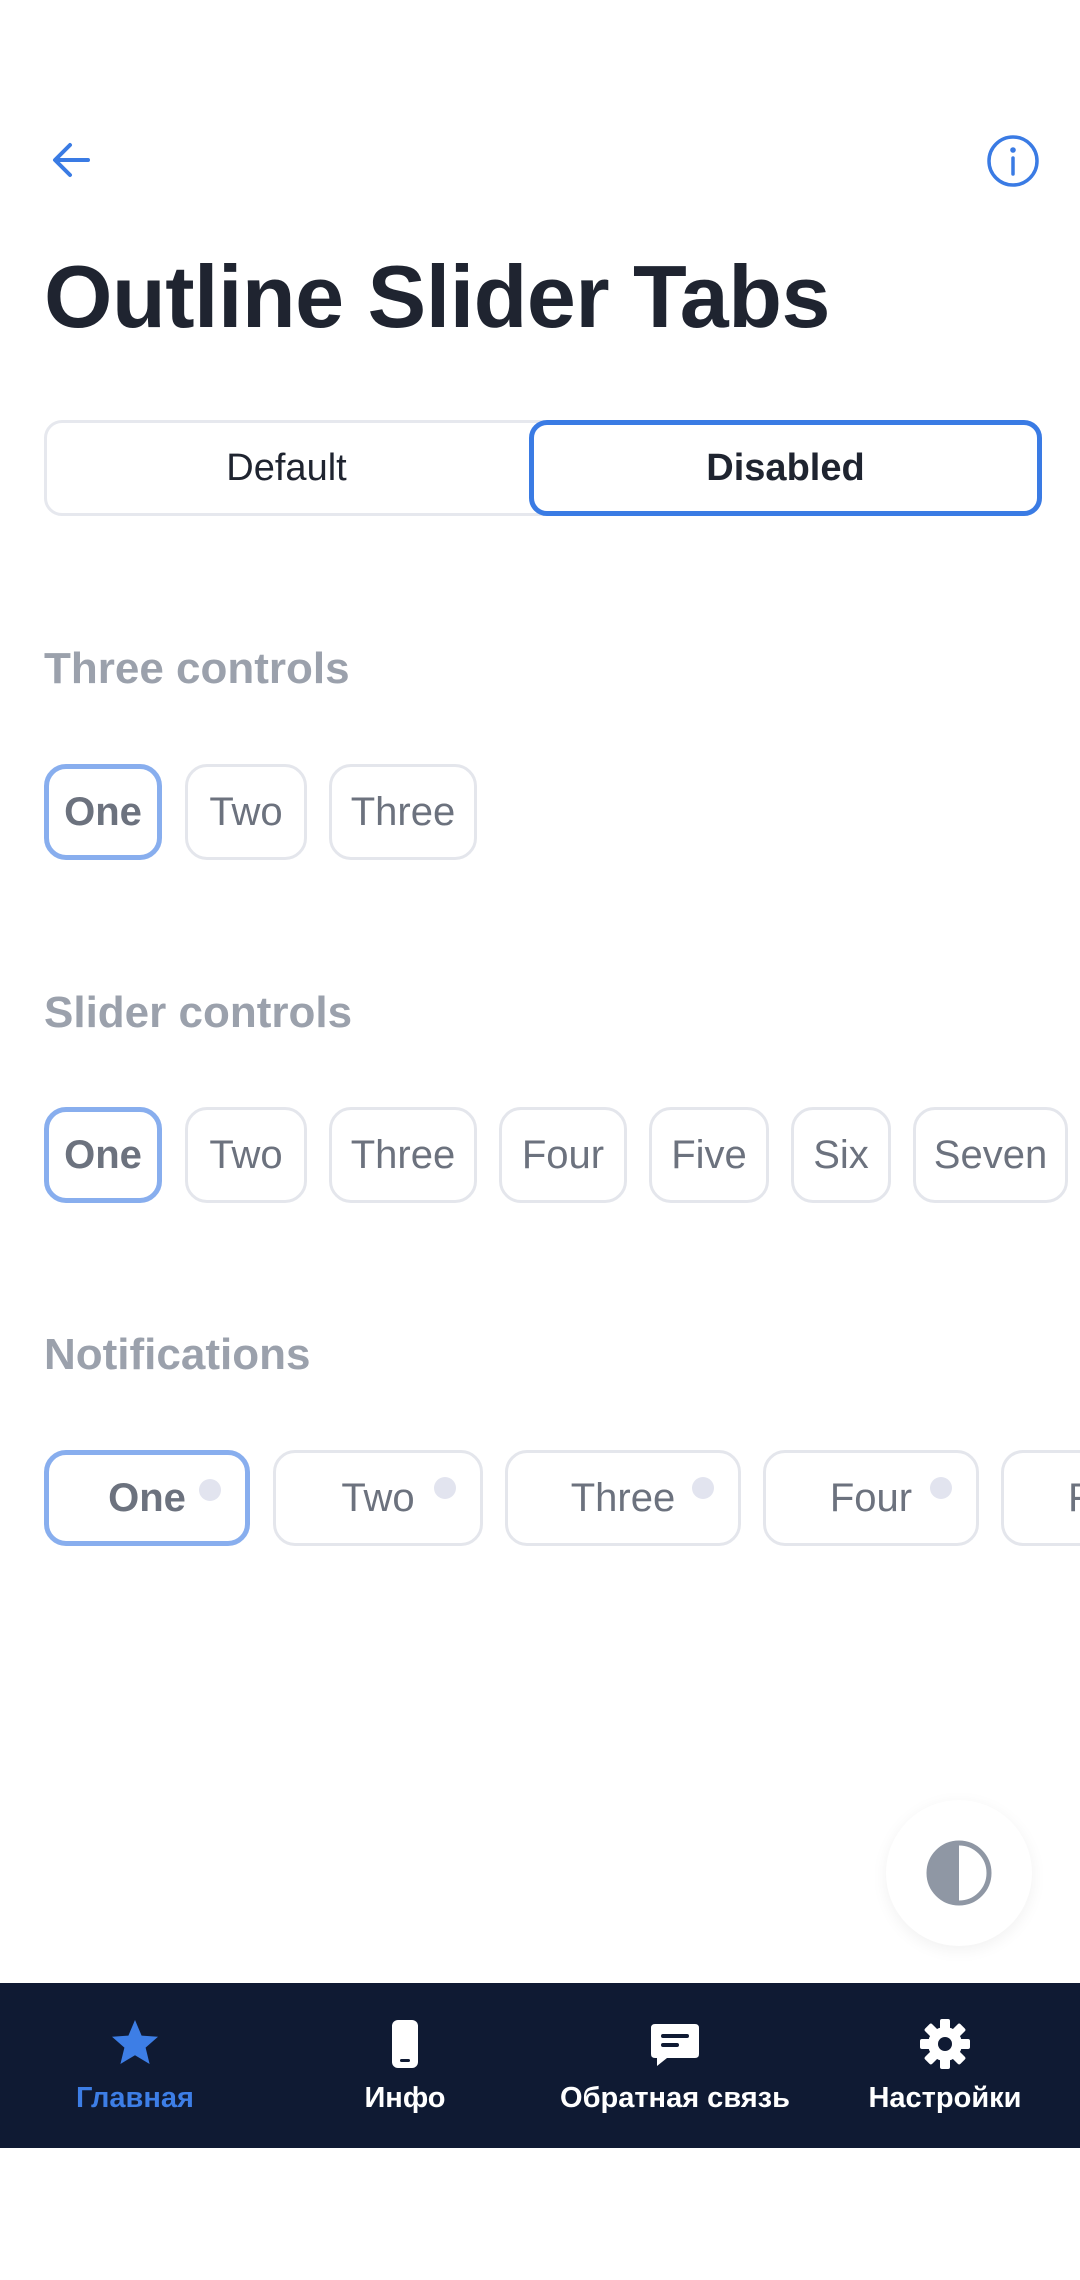 The image size is (1080, 2280). Describe the element at coordinates (71, 160) in the screenshot. I see `arrow-left-icon` at that location.